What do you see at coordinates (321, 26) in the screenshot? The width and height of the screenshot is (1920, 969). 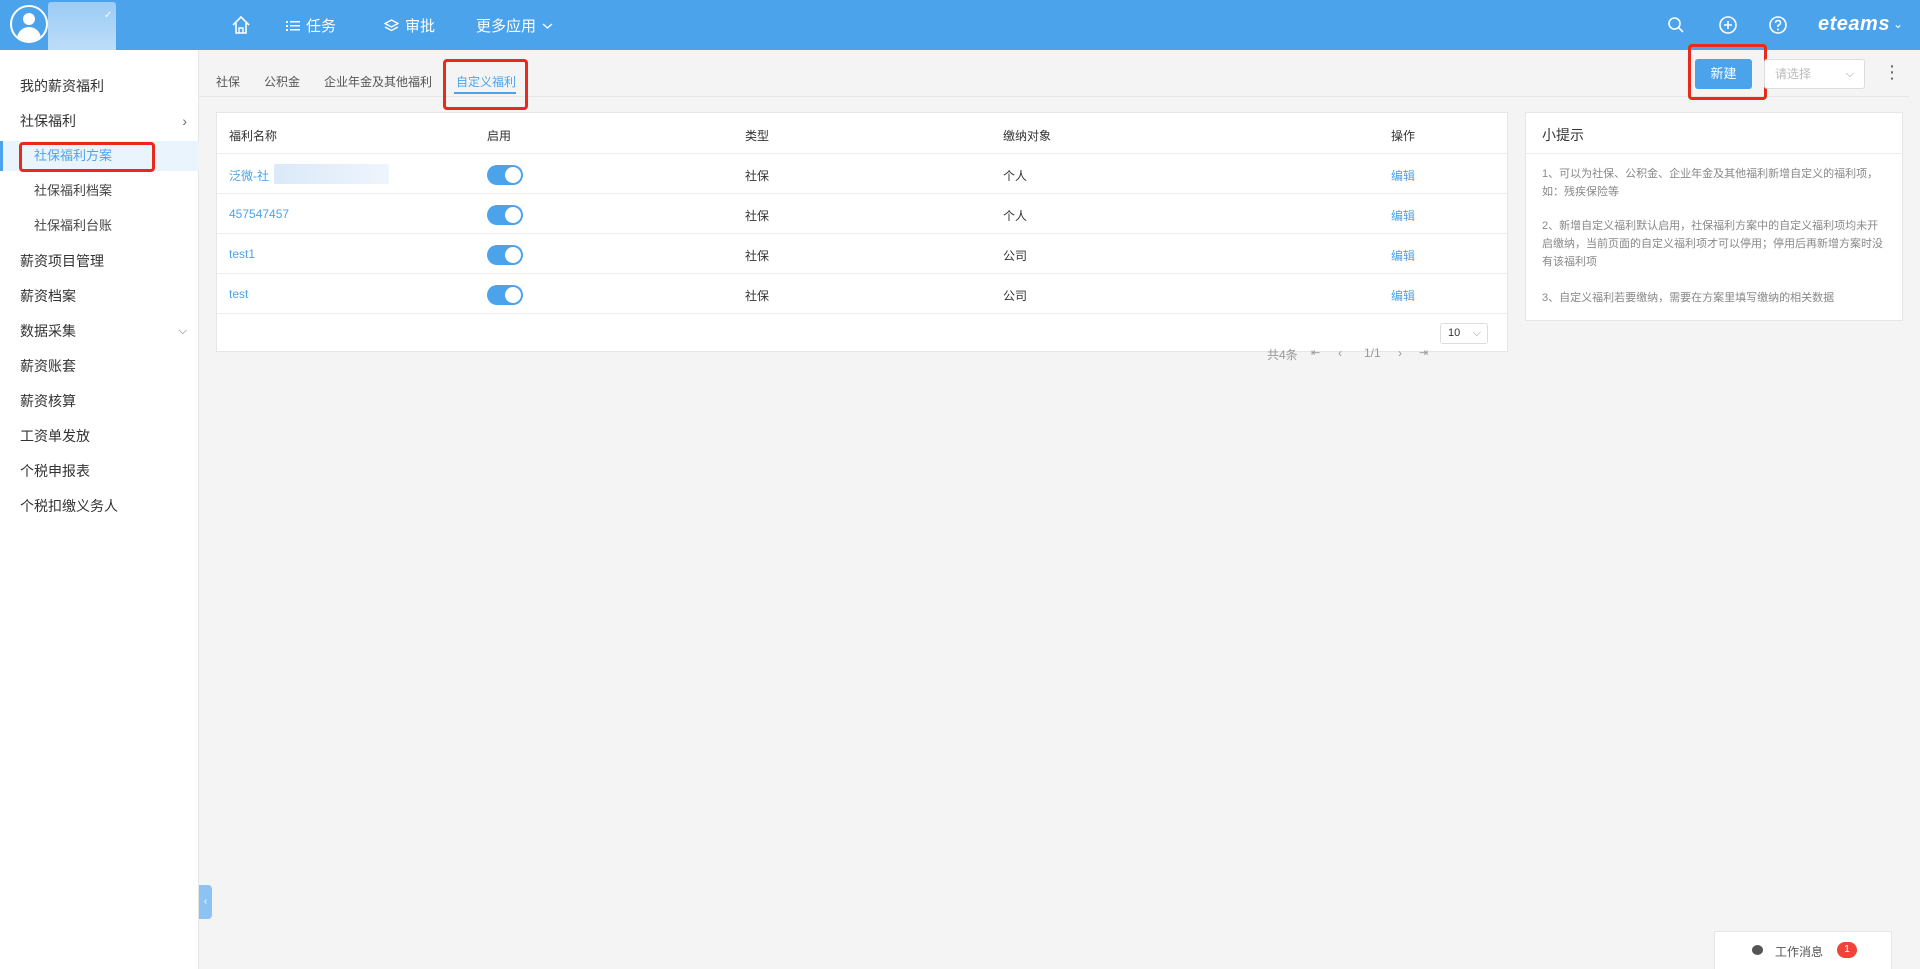 I see `nav-task-label: 任务` at bounding box center [321, 26].